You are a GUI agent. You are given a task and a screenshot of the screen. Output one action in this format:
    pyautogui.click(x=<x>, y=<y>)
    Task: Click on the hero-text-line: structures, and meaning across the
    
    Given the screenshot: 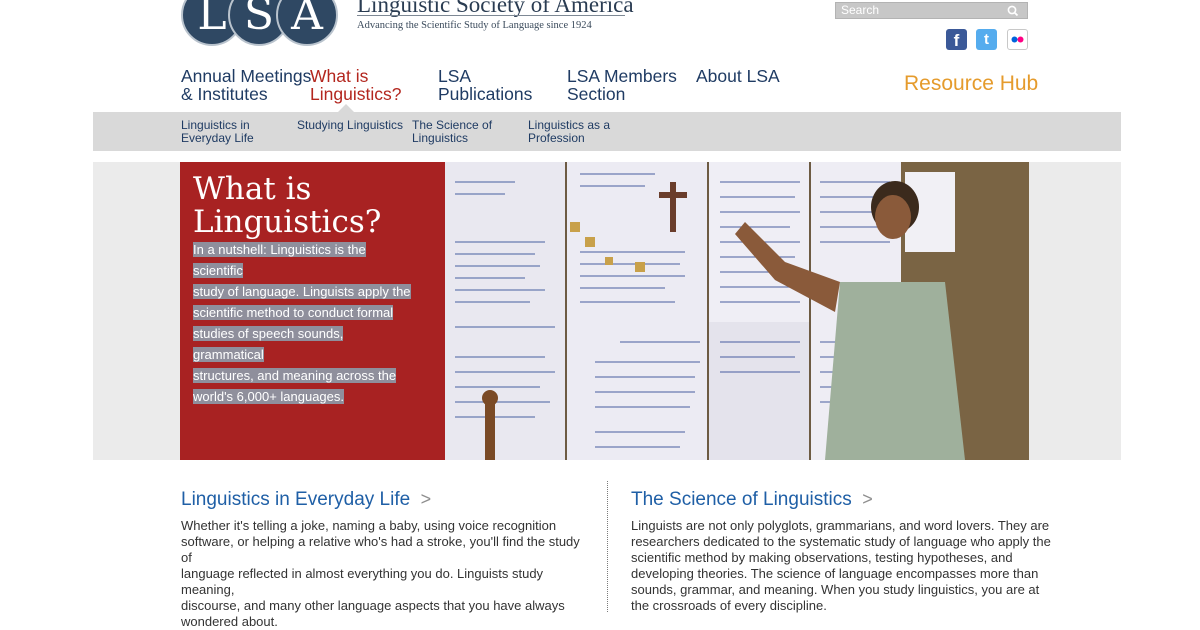 What is the action you would take?
    pyautogui.click(x=295, y=375)
    